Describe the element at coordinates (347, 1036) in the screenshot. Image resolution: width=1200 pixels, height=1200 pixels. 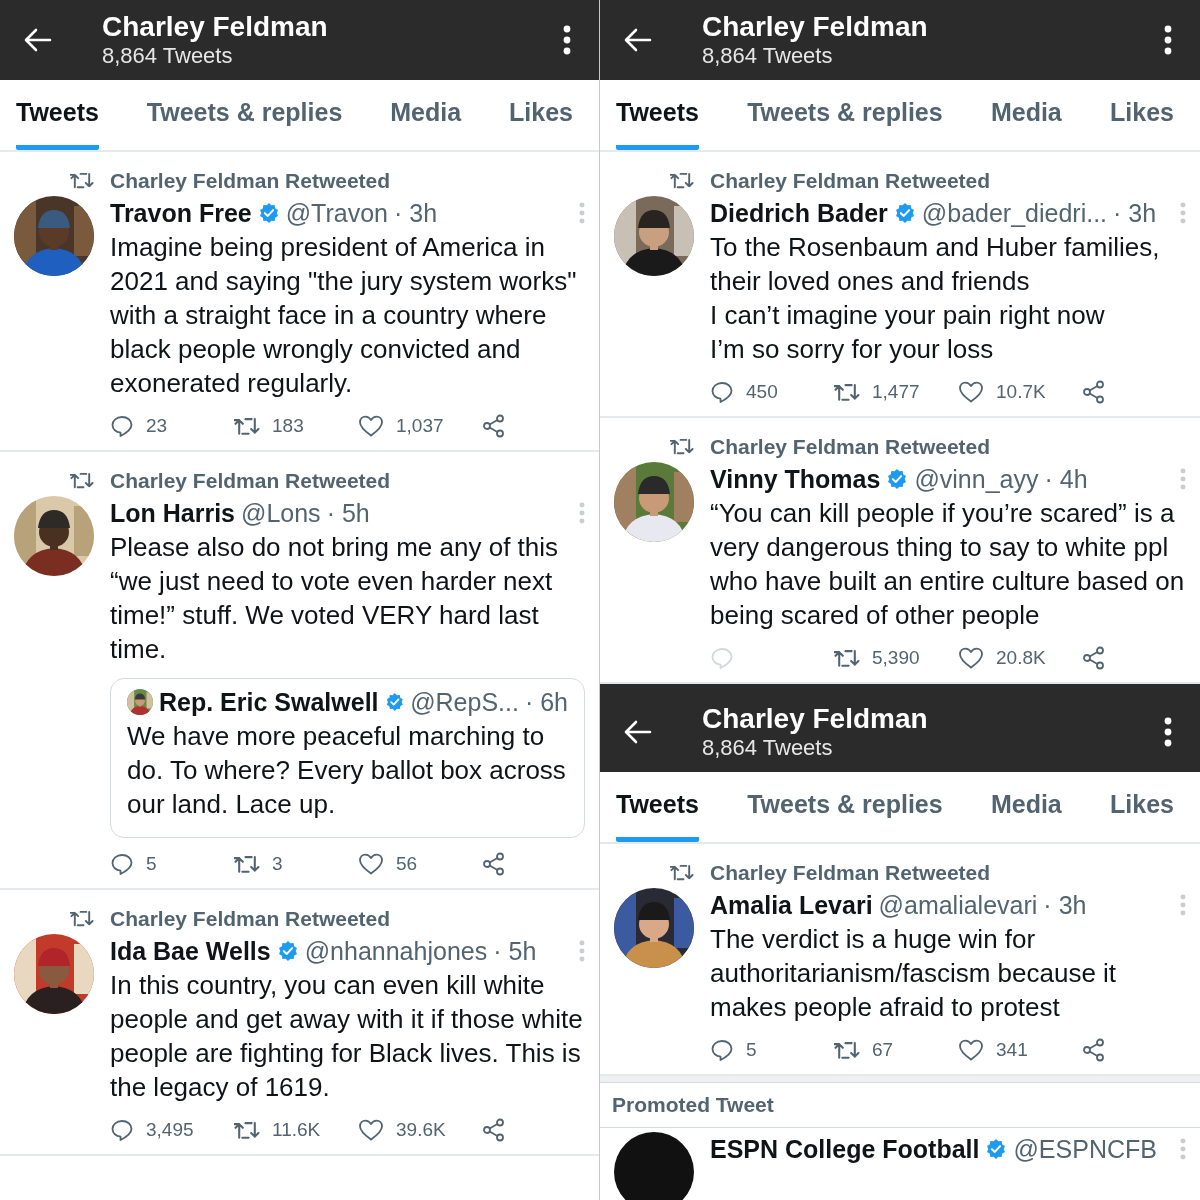
I see `tweet-text: In this country, you can even kill white people and get away with it if those white people are fighting for Black lives. This is the legacy of 1619.` at that location.